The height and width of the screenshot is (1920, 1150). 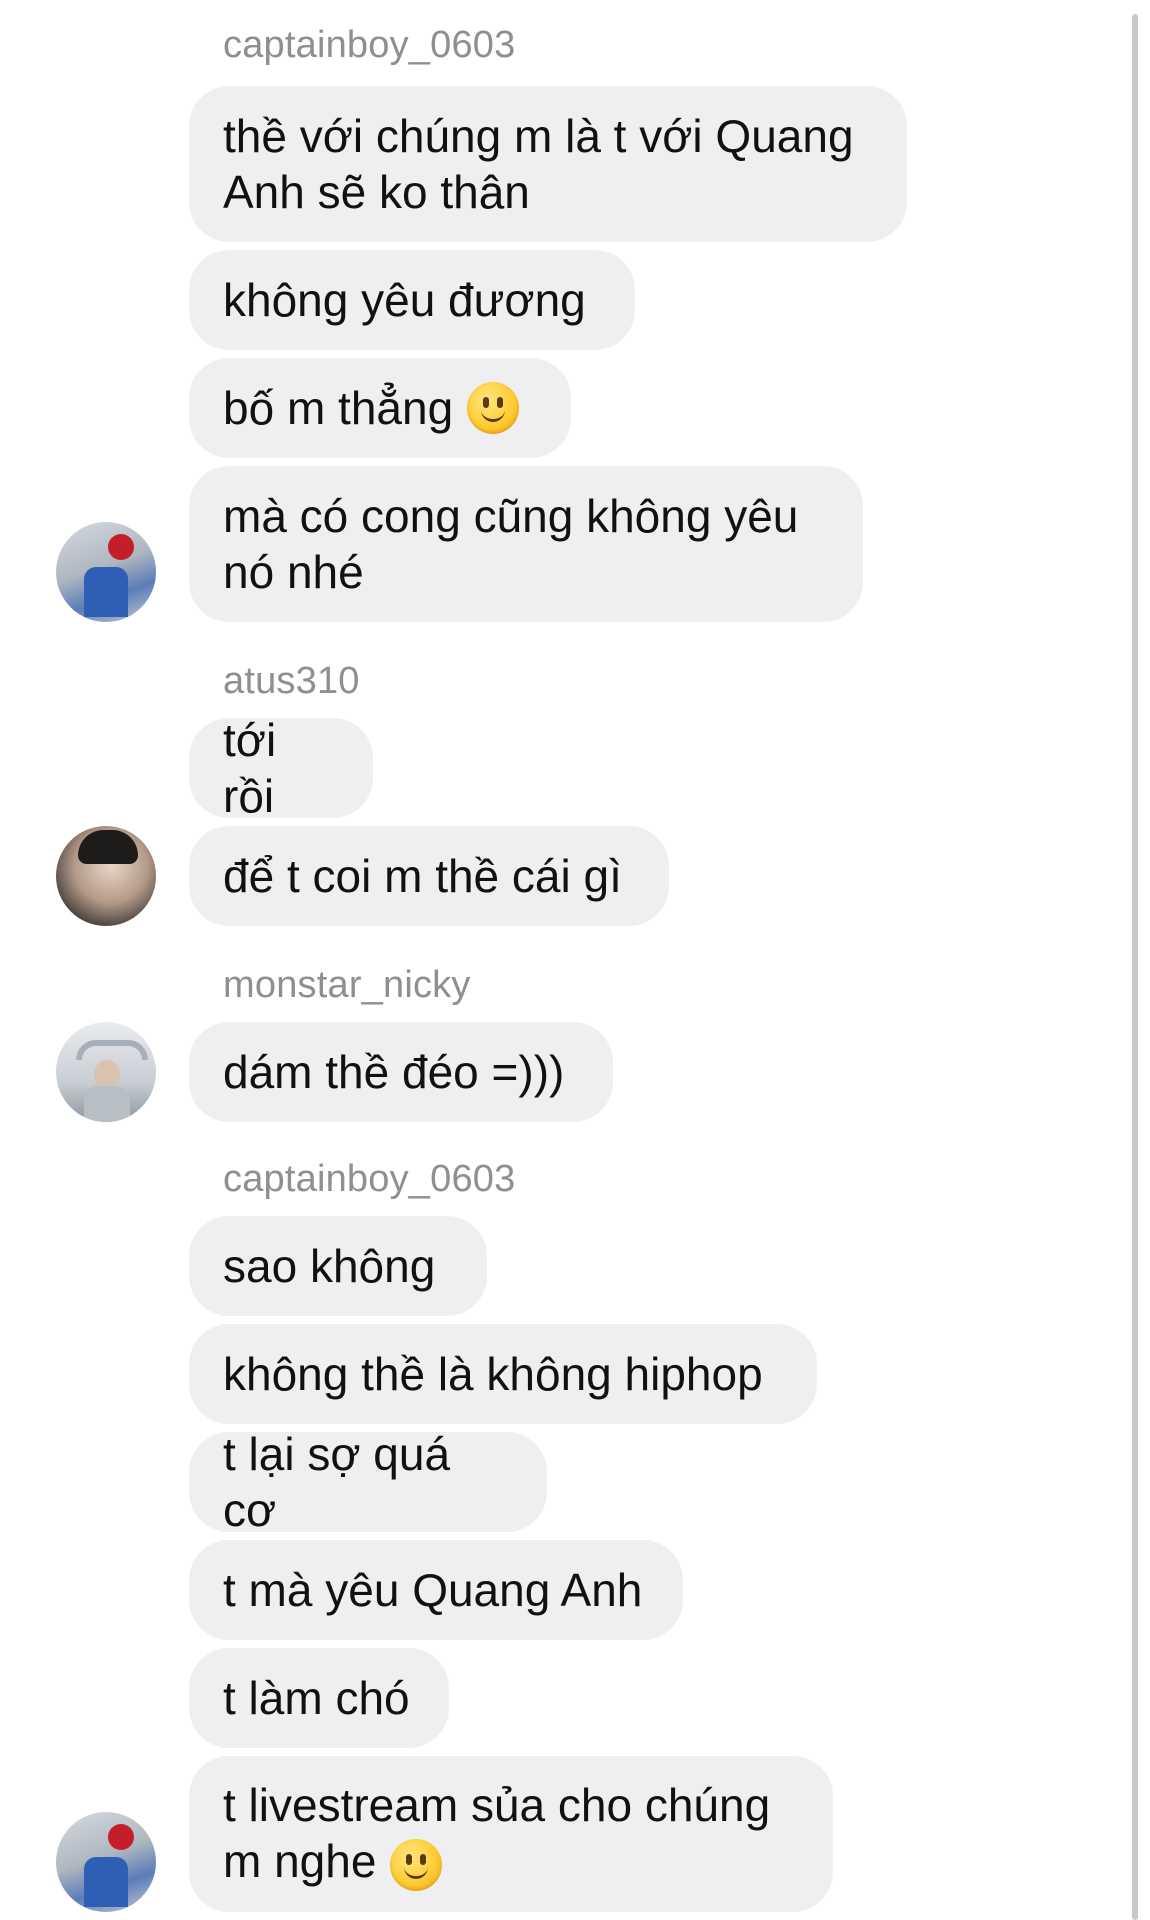 I want to click on message-bubble: mà có cong cũng không yêu nó nhé, so click(x=526, y=544).